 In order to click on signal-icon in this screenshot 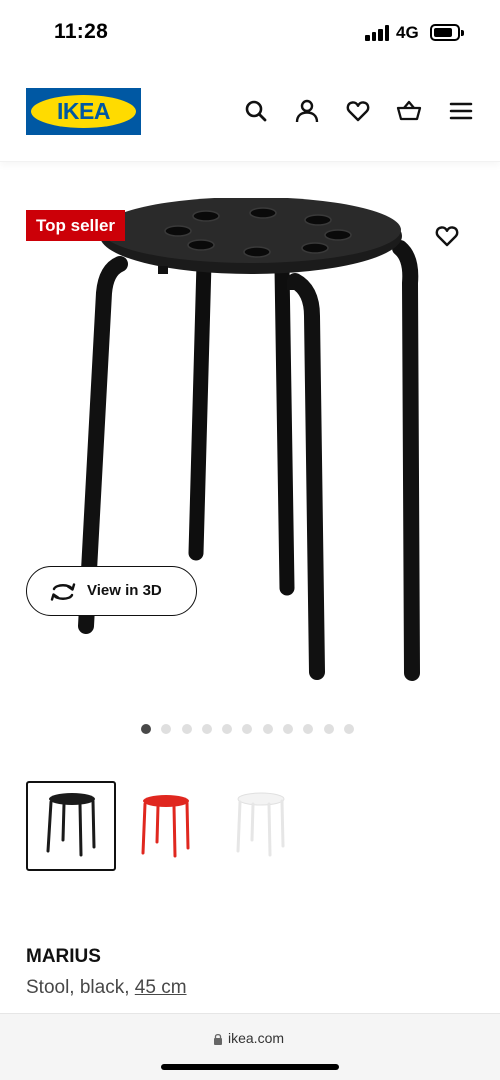, I will do `click(378, 33)`.